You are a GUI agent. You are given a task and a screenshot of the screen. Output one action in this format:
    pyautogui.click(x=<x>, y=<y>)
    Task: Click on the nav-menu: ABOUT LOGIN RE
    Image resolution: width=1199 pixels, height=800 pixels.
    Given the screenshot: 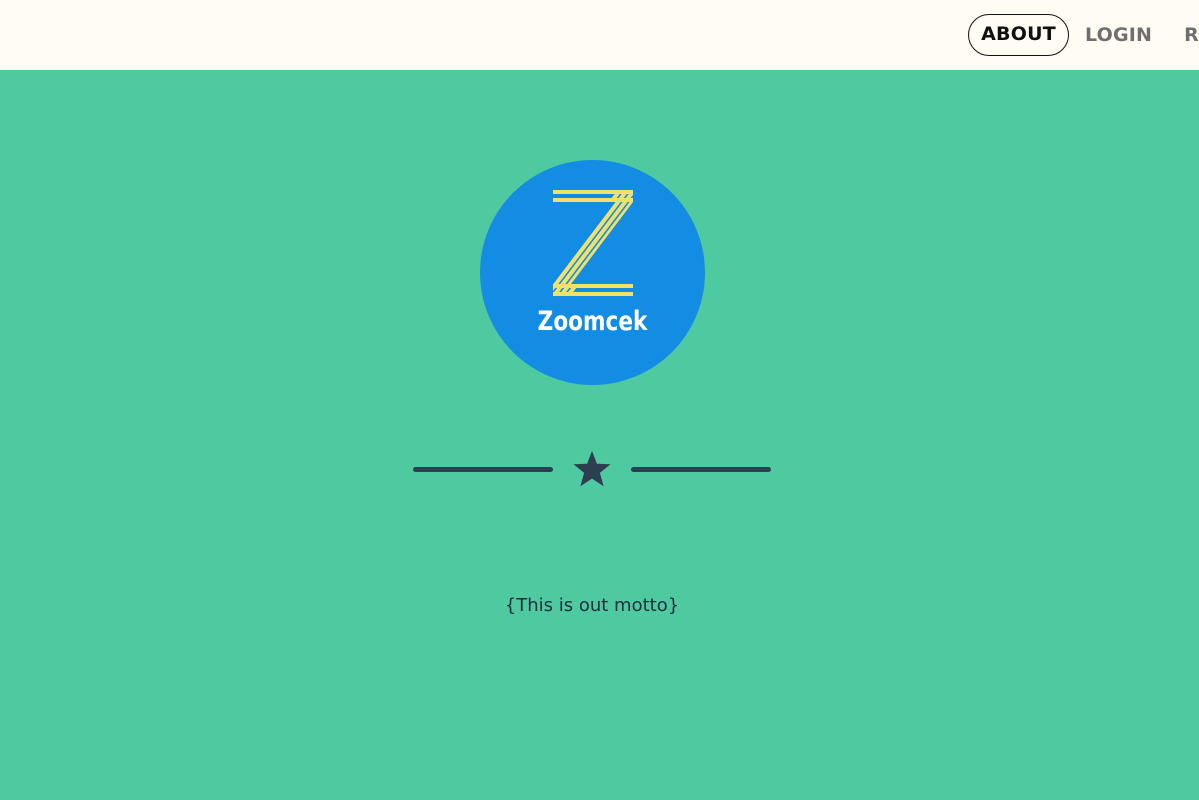 What is the action you would take?
    pyautogui.click(x=1083, y=35)
    